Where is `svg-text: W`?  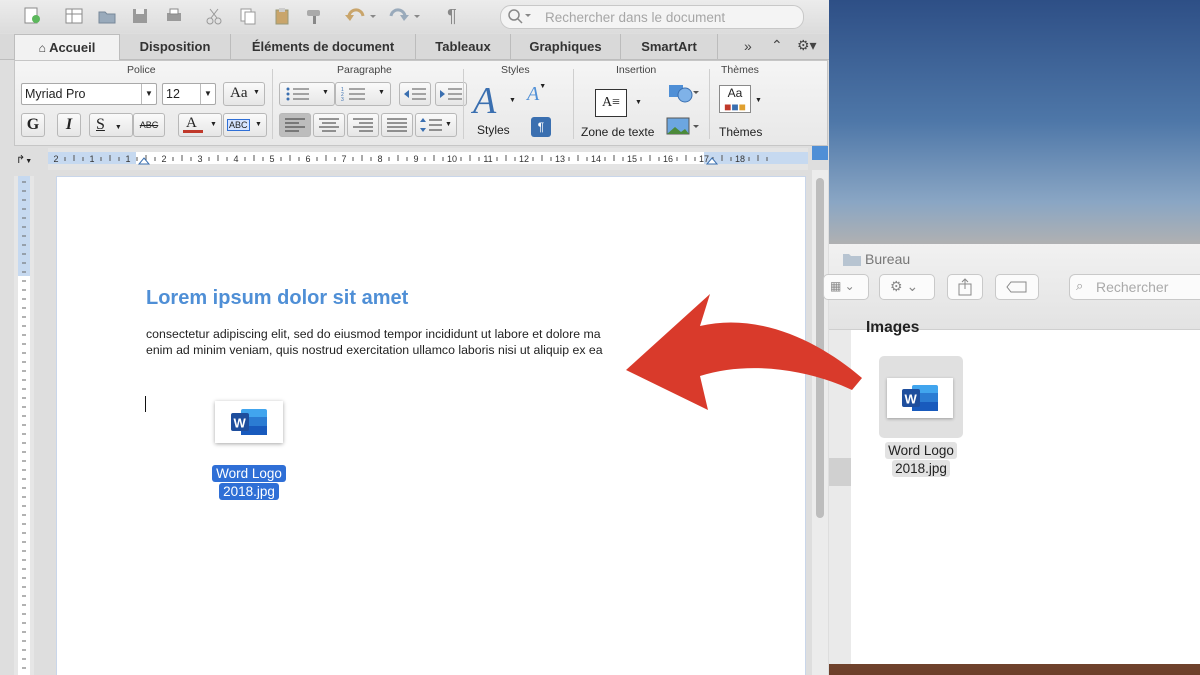
svg-text: W is located at coordinates (911, 399).